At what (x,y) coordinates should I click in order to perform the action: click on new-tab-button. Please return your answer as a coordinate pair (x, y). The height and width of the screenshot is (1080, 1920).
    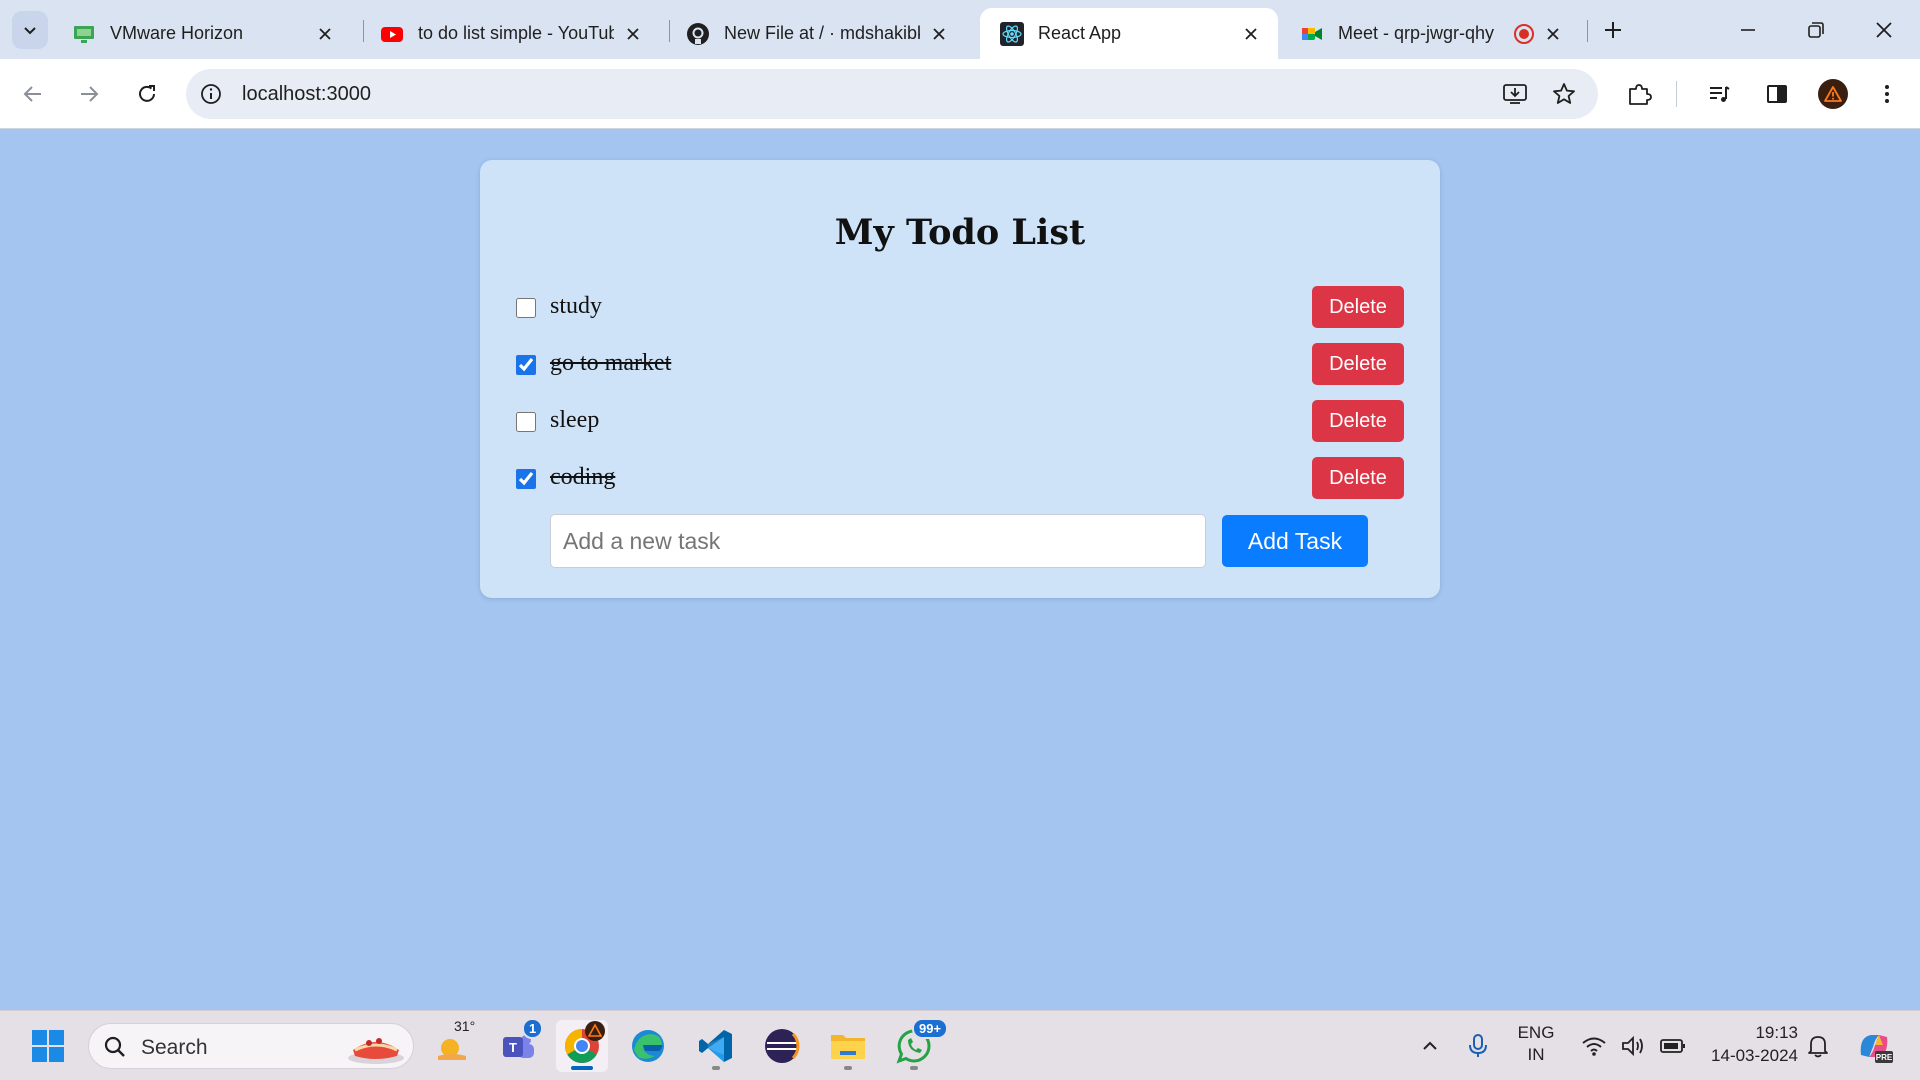
    Looking at the image, I should click on (1613, 30).